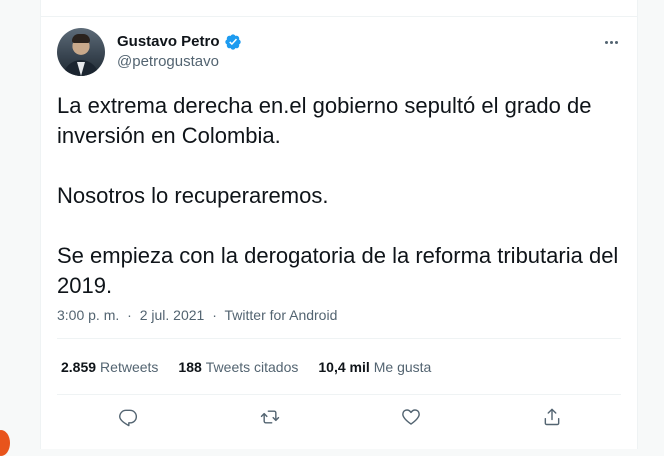 The image size is (664, 456). Describe the element at coordinates (5, 443) in the screenshot. I see `background-decoration` at that location.